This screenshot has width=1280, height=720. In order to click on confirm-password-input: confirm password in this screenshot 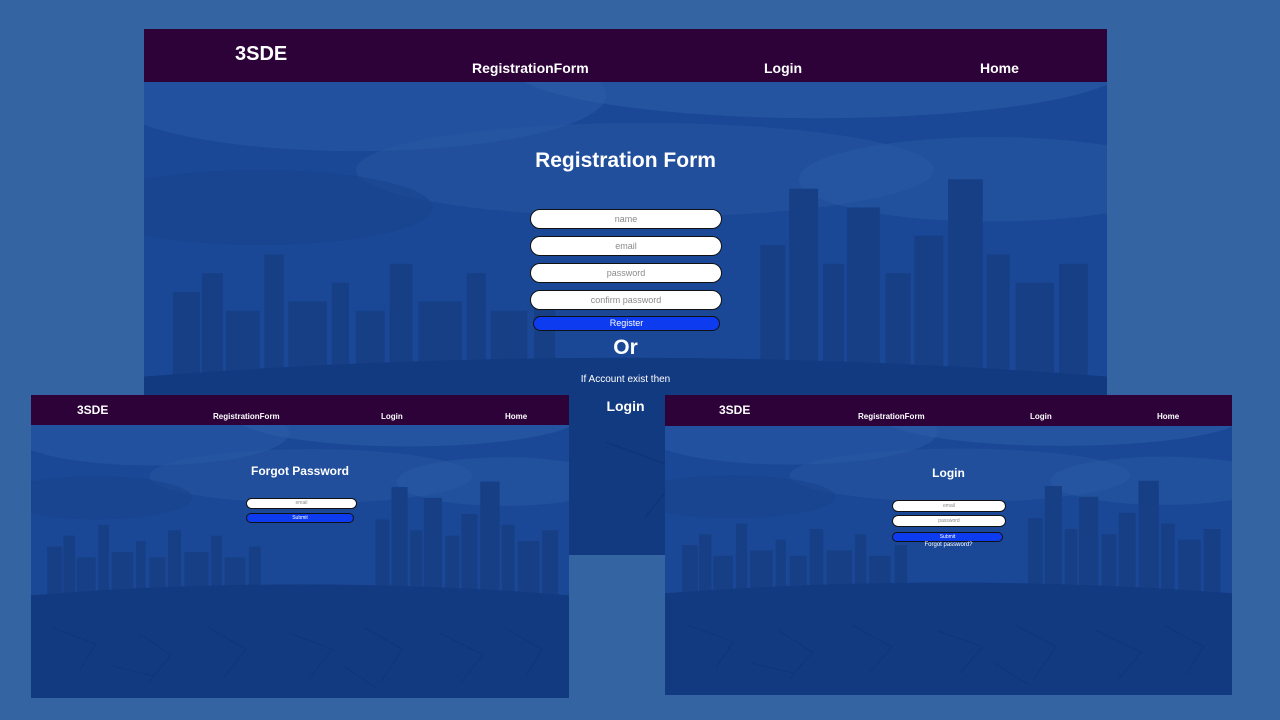, I will do `click(626, 300)`.